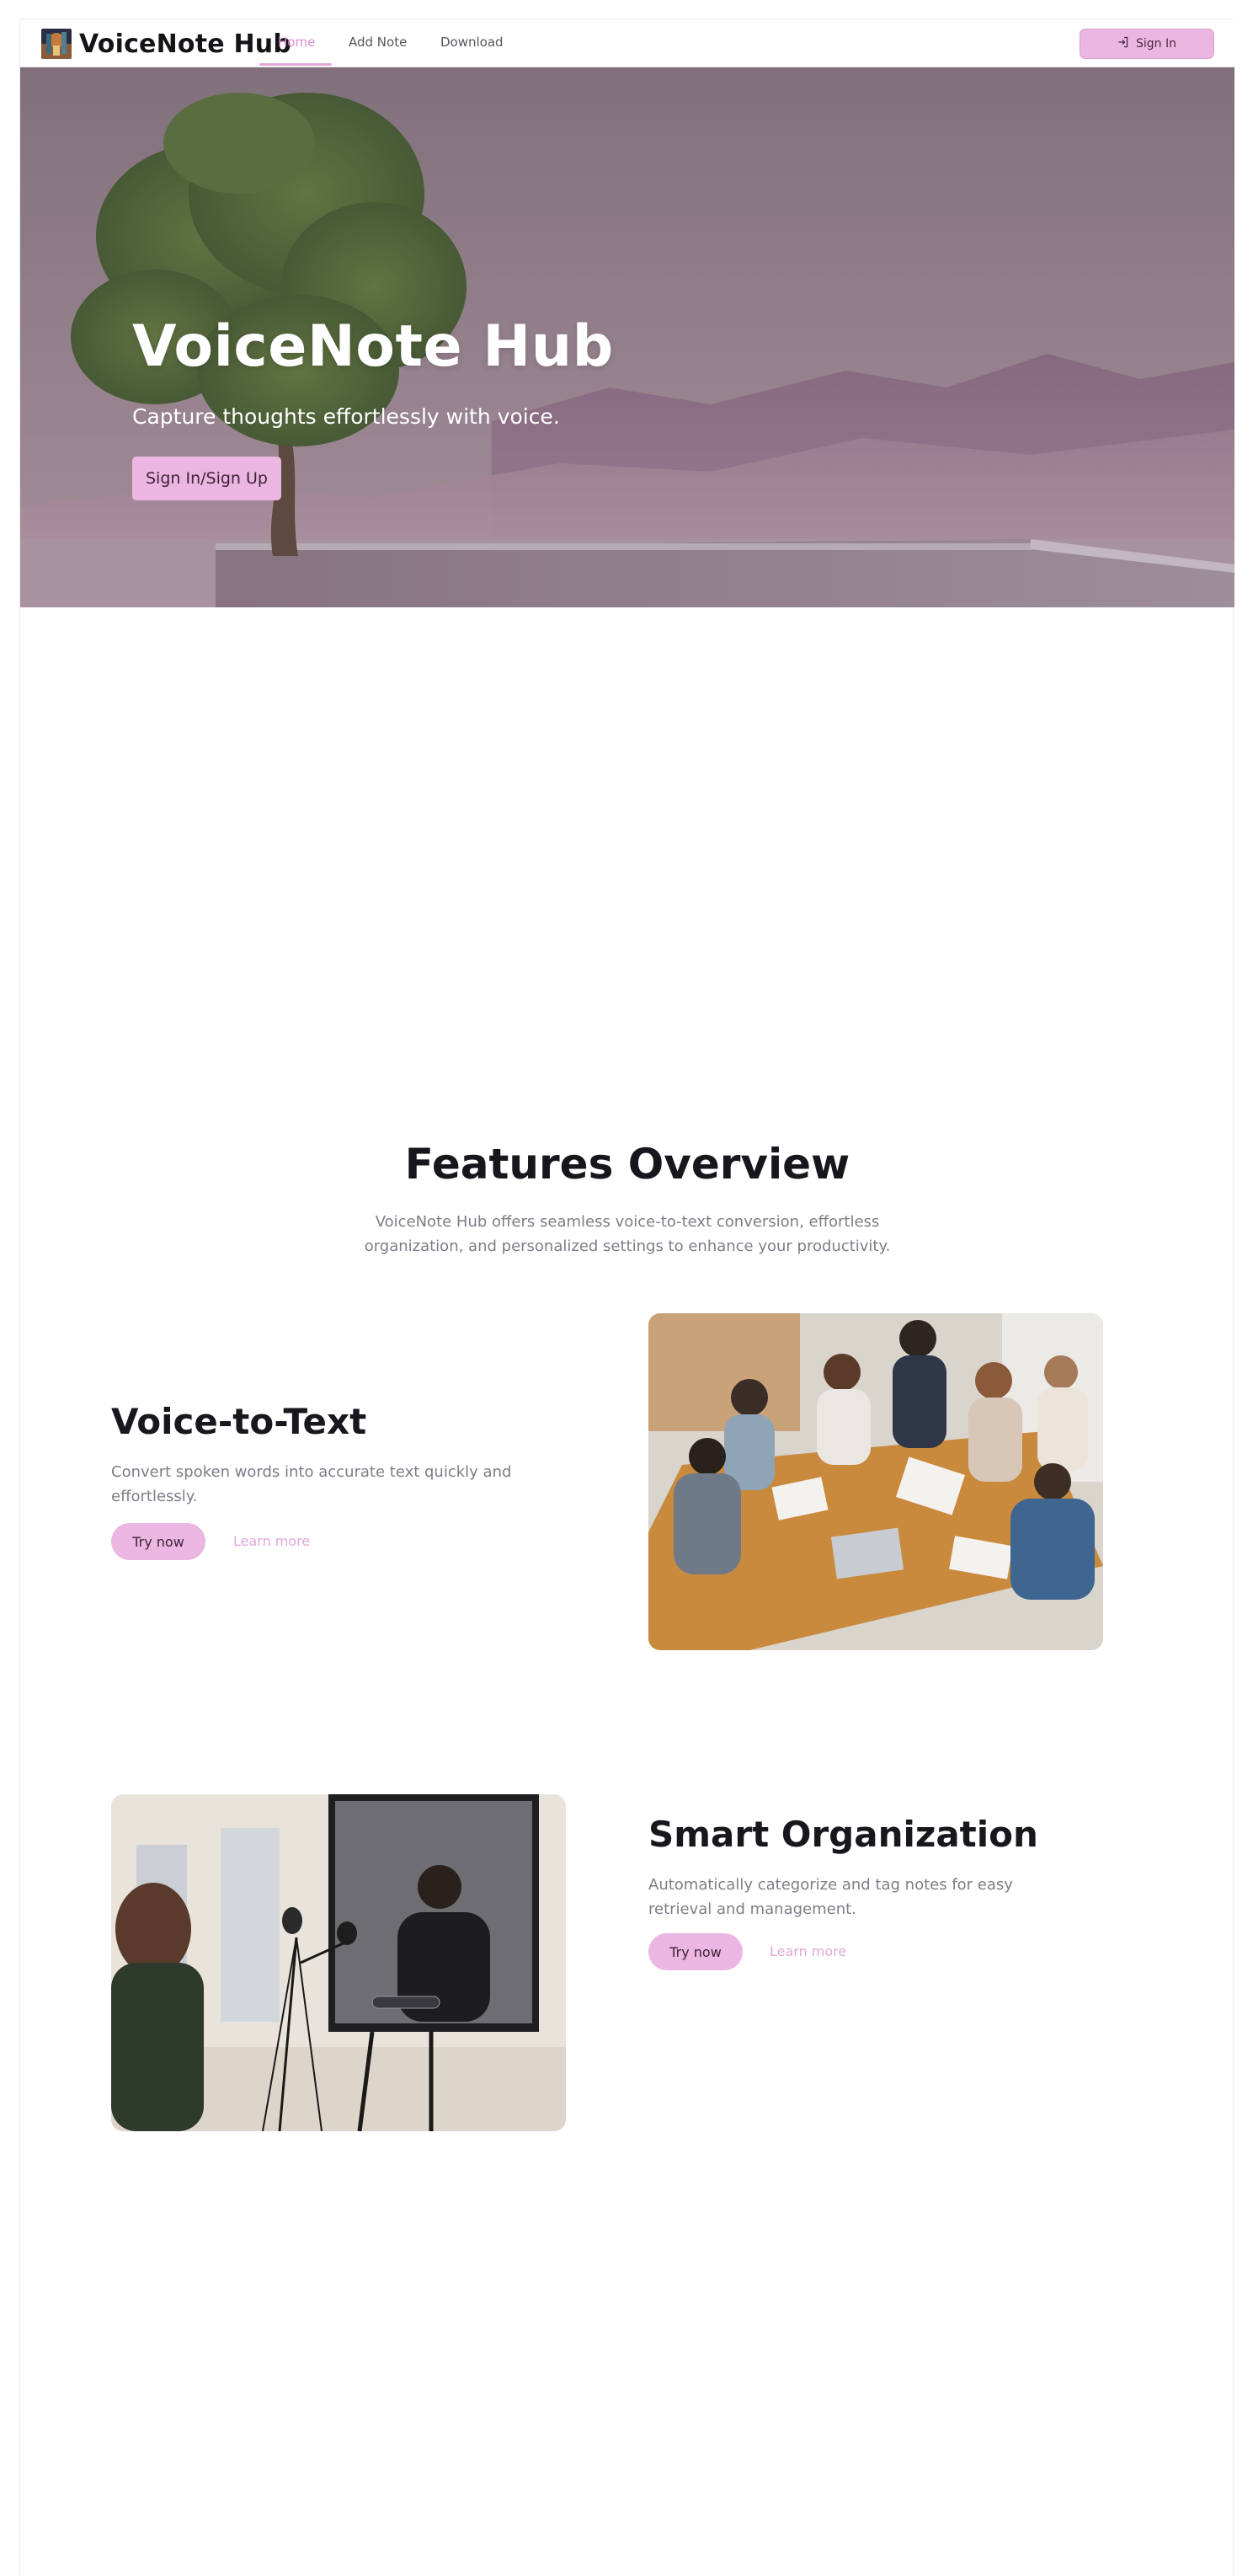 The height and width of the screenshot is (2576, 1253). Describe the element at coordinates (378, 42) in the screenshot. I see `nav-link-add-note: Add Note` at that location.